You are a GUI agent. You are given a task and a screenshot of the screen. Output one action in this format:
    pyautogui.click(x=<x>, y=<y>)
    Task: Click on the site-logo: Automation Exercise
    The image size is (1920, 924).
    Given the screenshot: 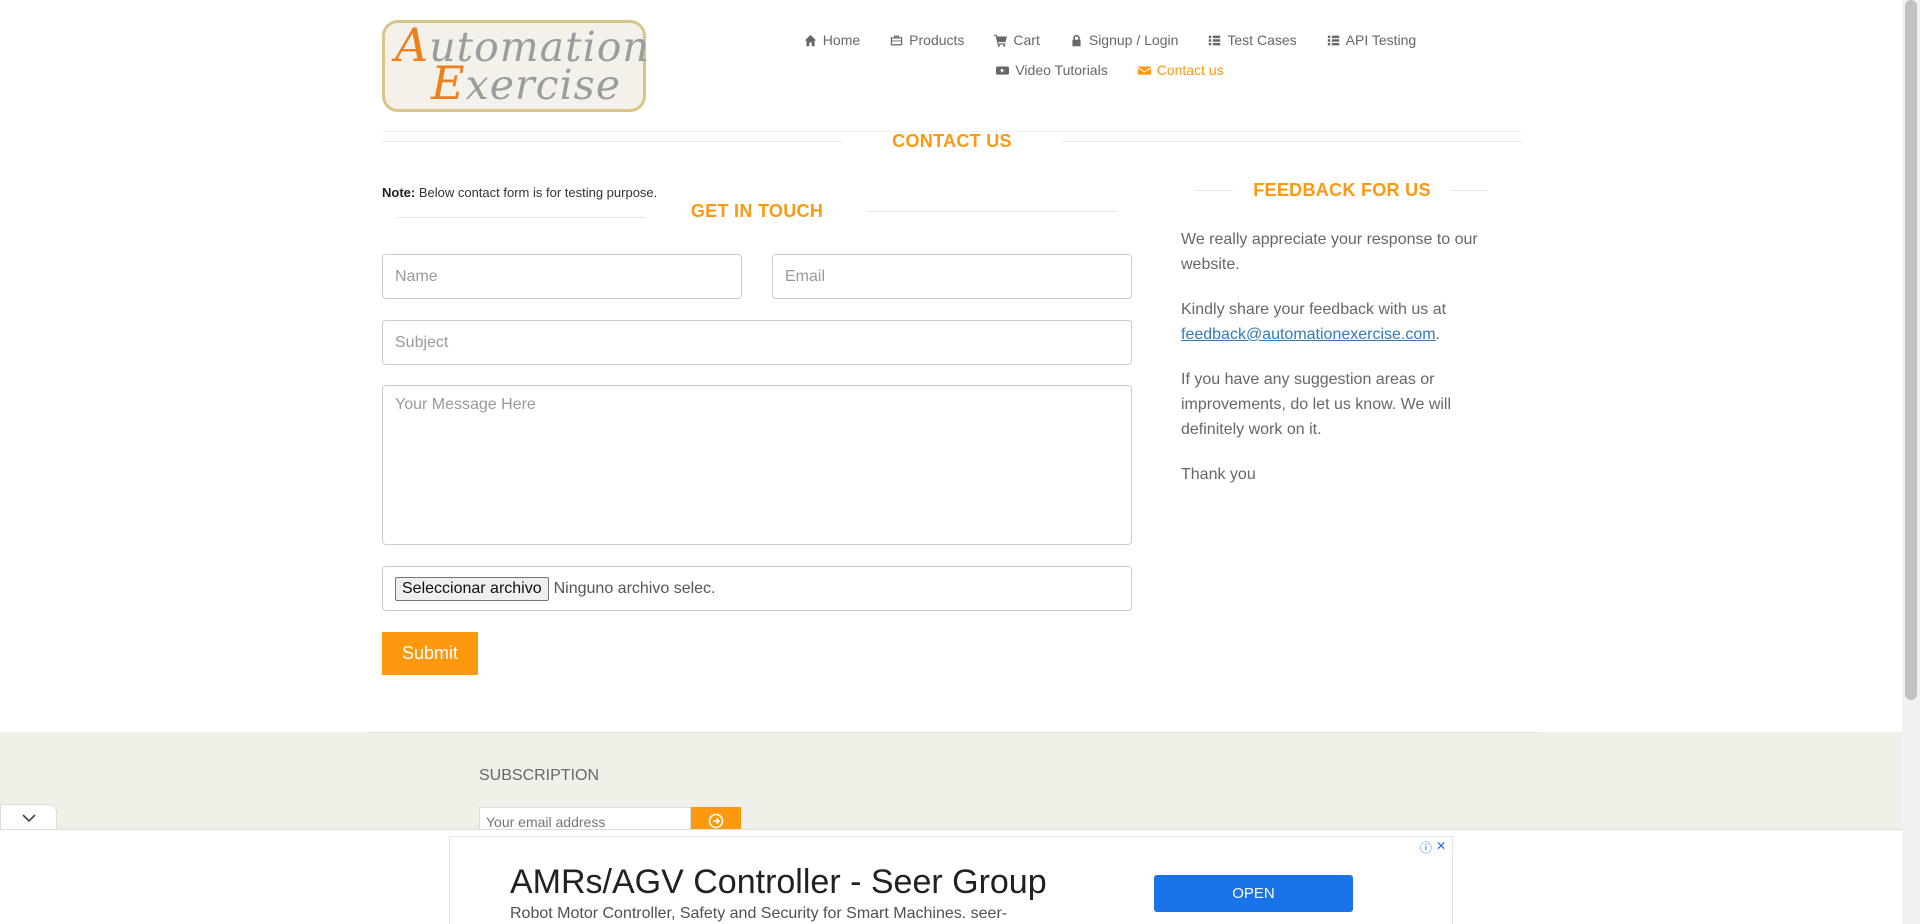 What is the action you would take?
    pyautogui.click(x=515, y=65)
    